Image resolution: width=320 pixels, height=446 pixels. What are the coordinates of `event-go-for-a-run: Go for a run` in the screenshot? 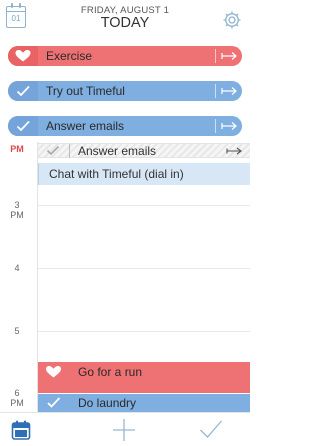 It's located at (144, 377).